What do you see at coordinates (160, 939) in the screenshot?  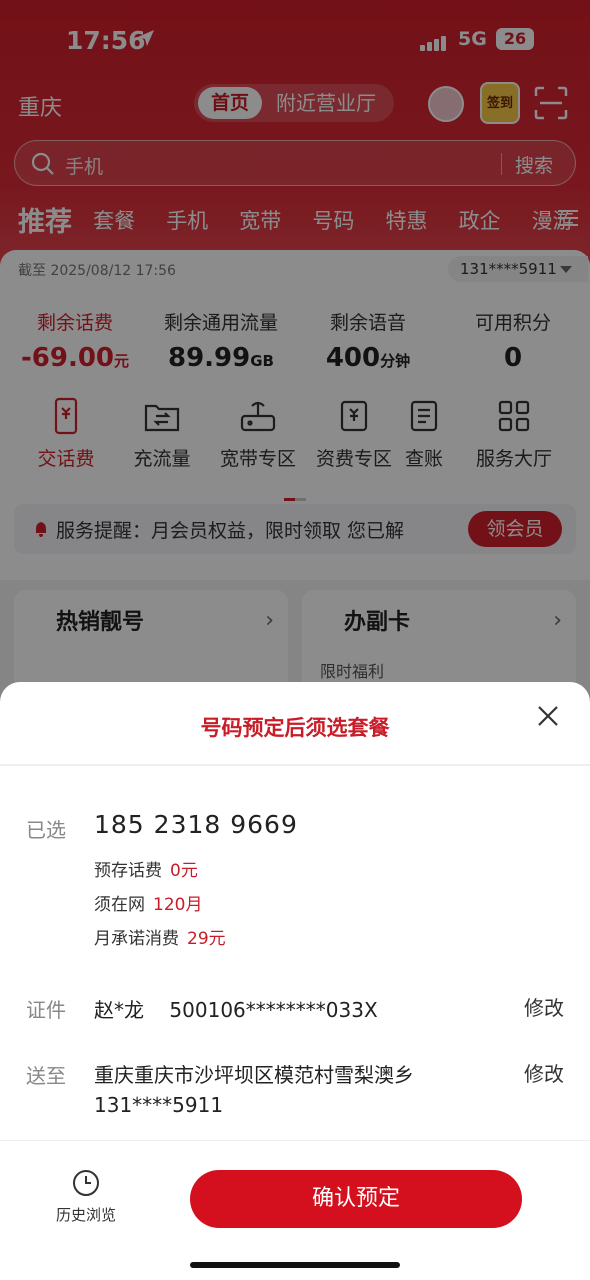 I see `detail-monthly-commit: 月承诺消费 29元` at bounding box center [160, 939].